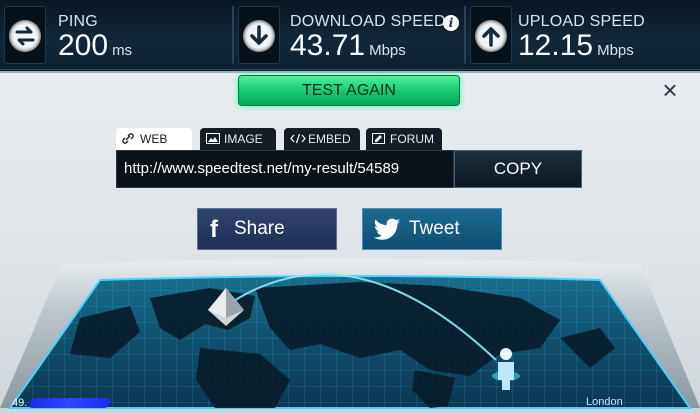 The height and width of the screenshot is (413, 700). I want to click on ip-address: 49., so click(20, 403).